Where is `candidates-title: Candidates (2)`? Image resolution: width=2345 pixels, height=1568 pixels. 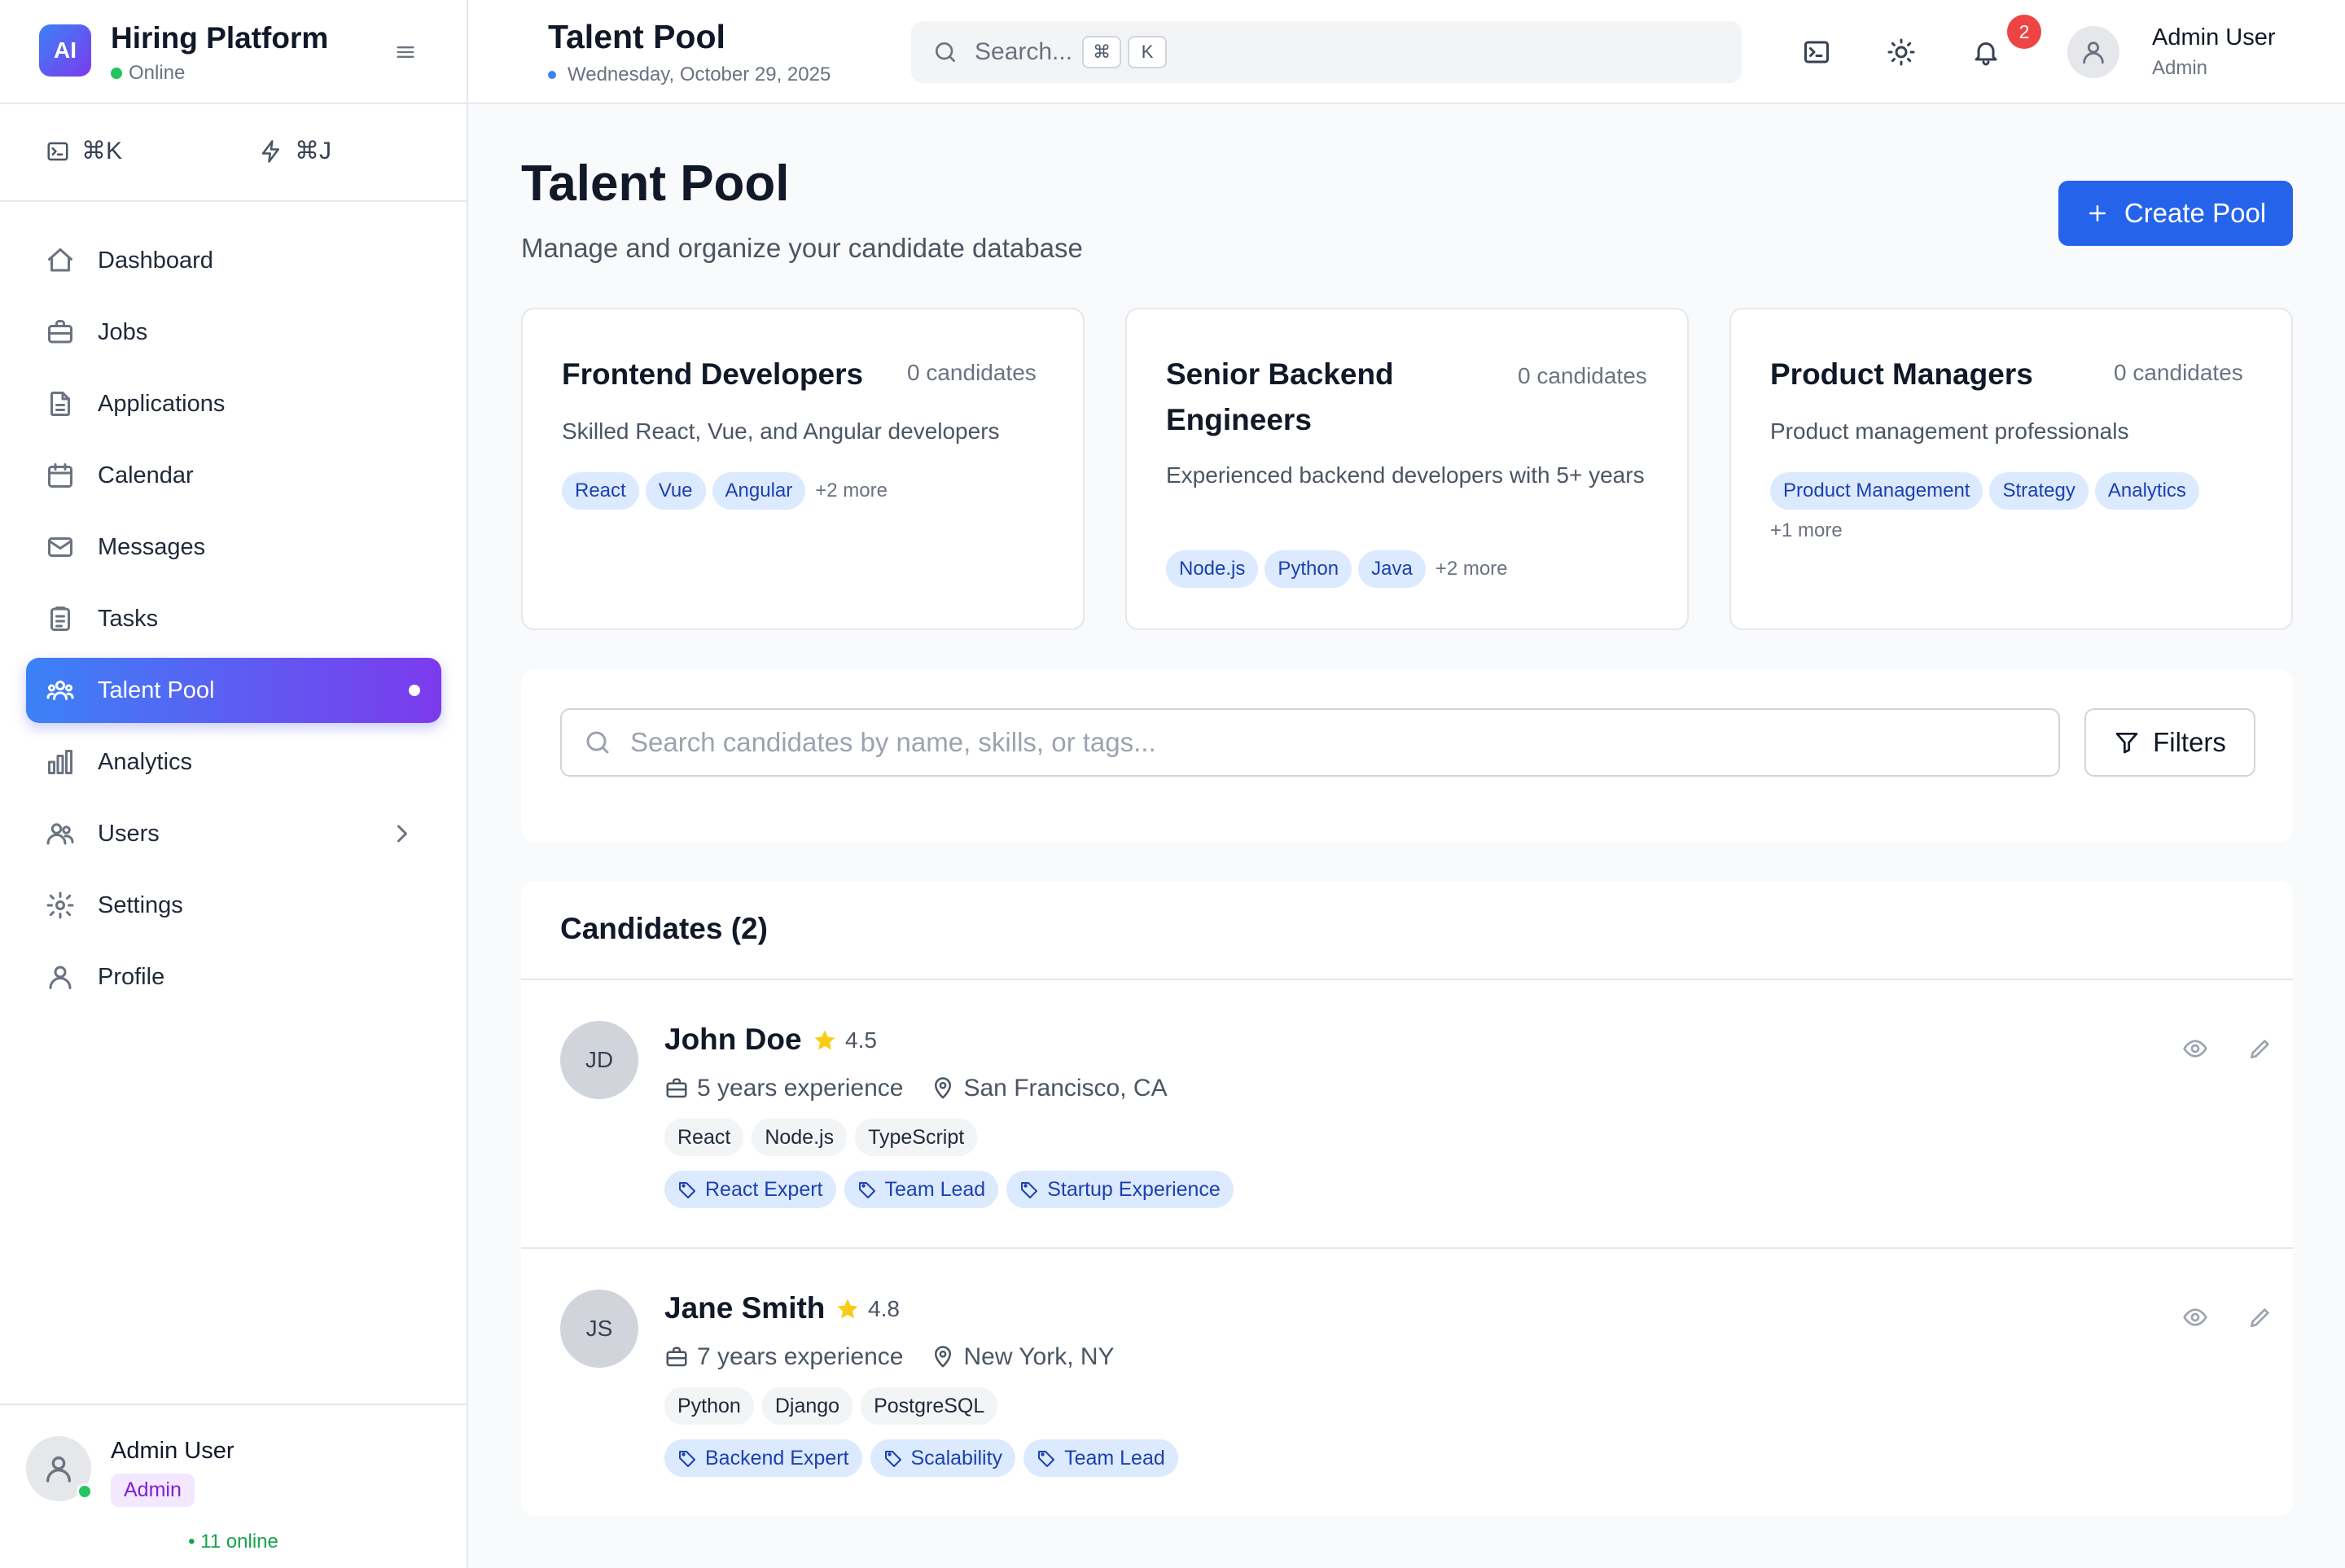 candidates-title: Candidates (2) is located at coordinates (664, 929).